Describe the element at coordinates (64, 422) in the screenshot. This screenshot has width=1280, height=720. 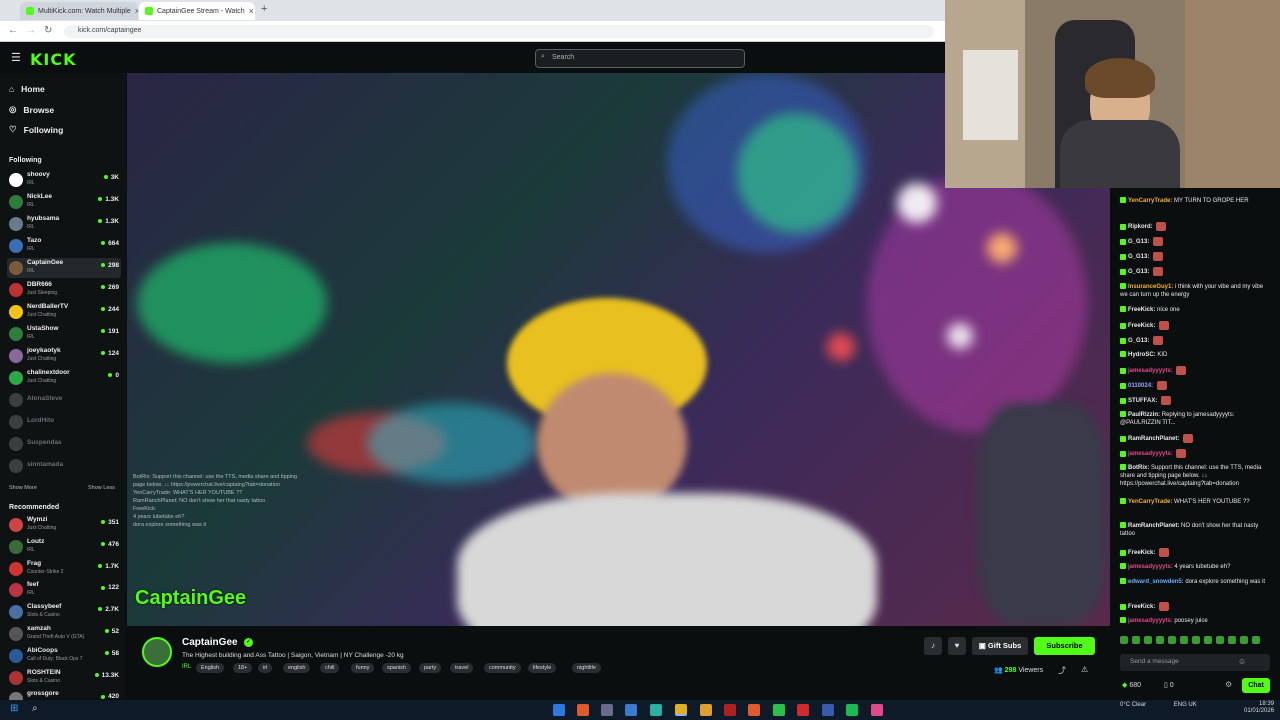
I see `sidebar-channel-offline: LordHito` at that location.